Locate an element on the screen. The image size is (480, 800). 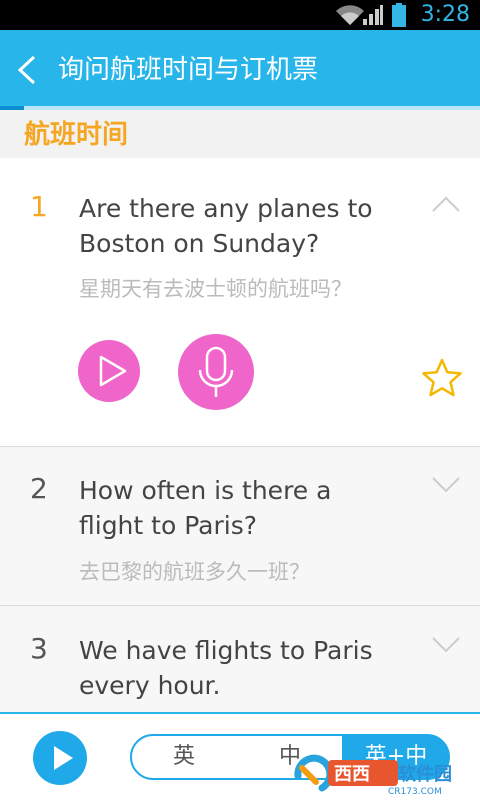
record-button is located at coordinates (216, 372).